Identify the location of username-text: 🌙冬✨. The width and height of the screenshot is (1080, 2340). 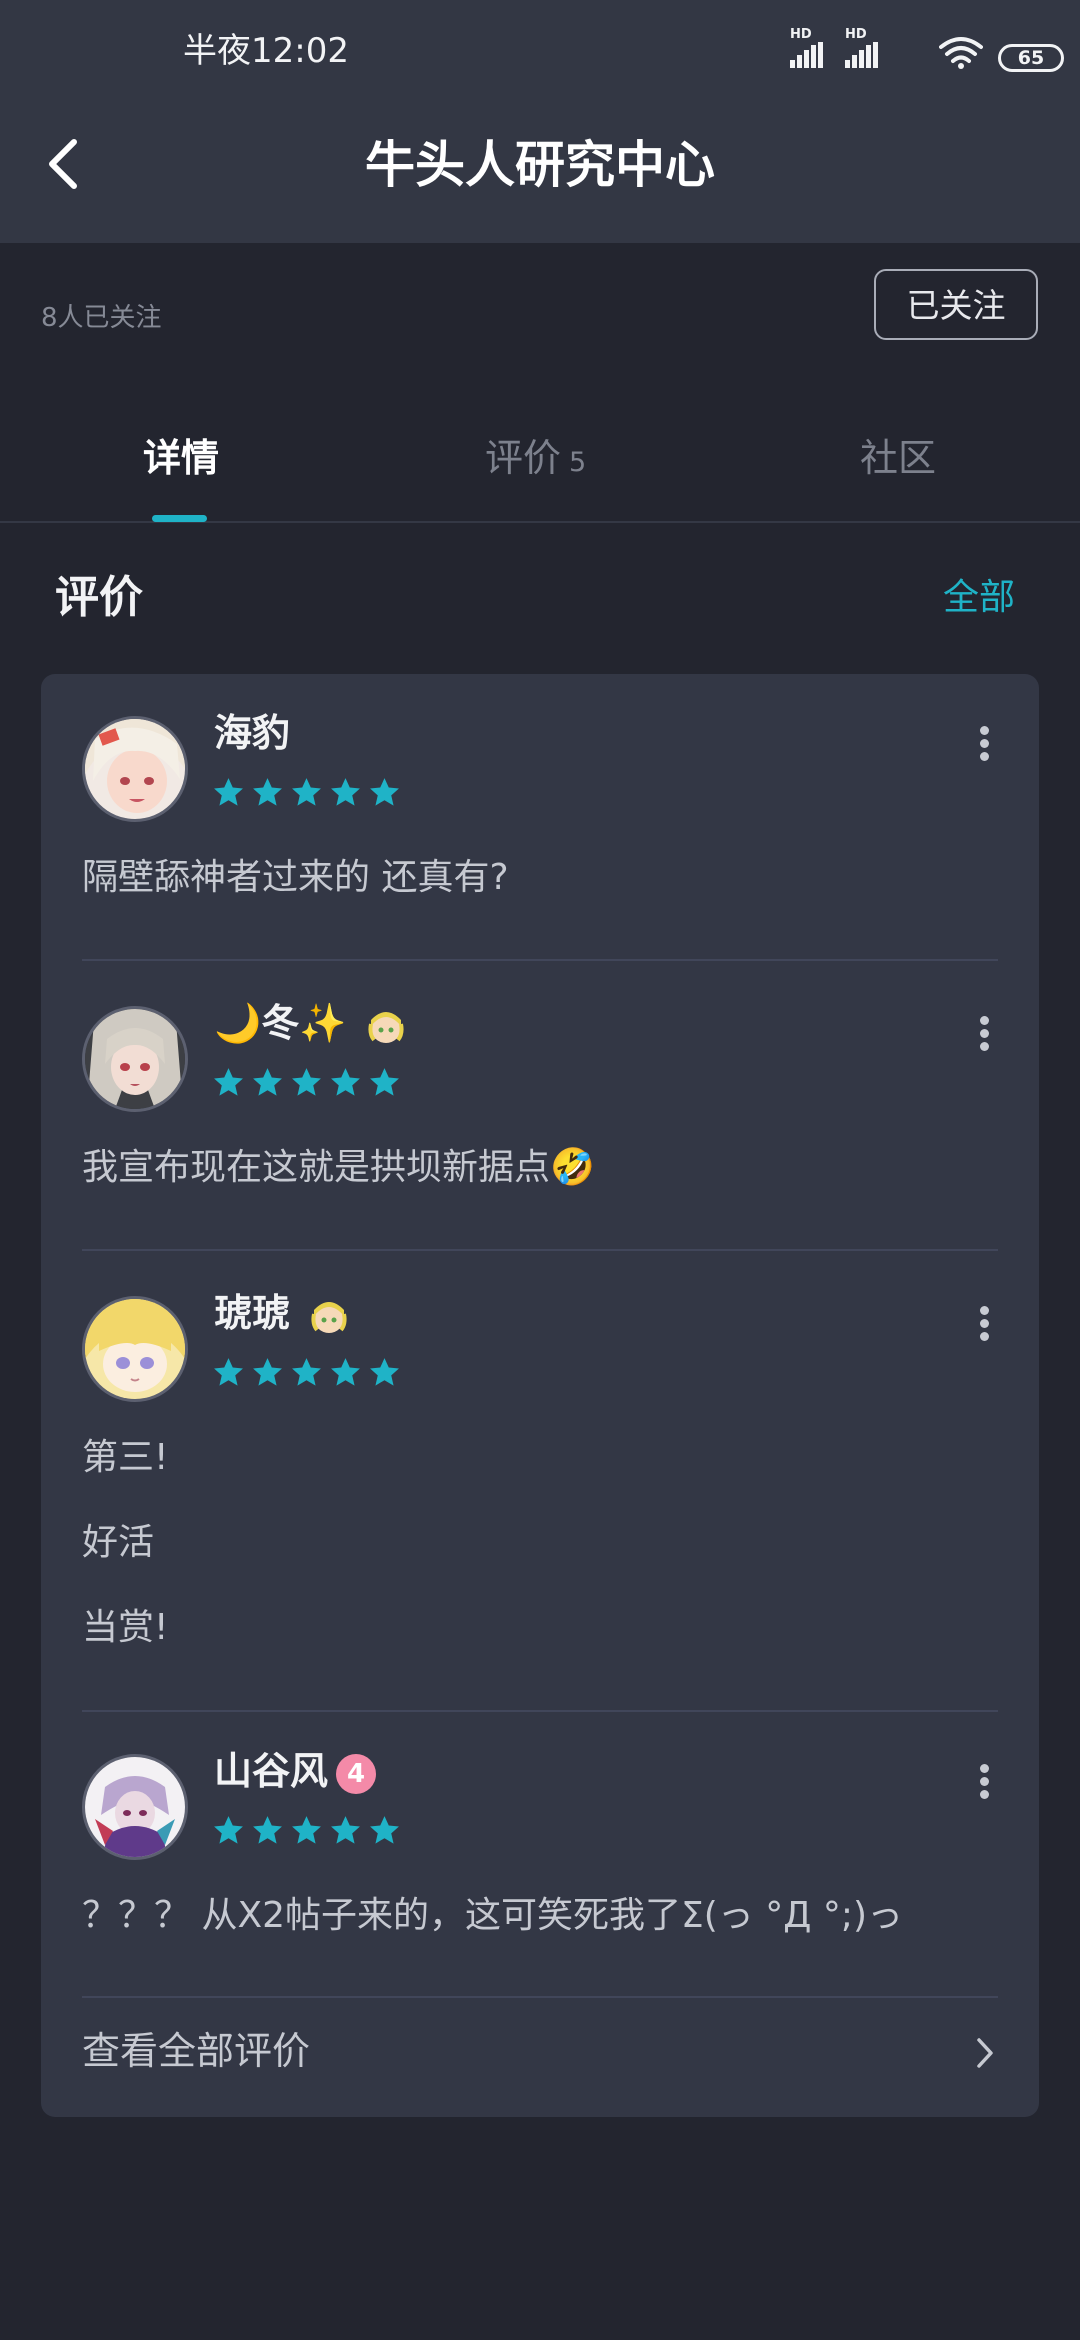
(280, 1023).